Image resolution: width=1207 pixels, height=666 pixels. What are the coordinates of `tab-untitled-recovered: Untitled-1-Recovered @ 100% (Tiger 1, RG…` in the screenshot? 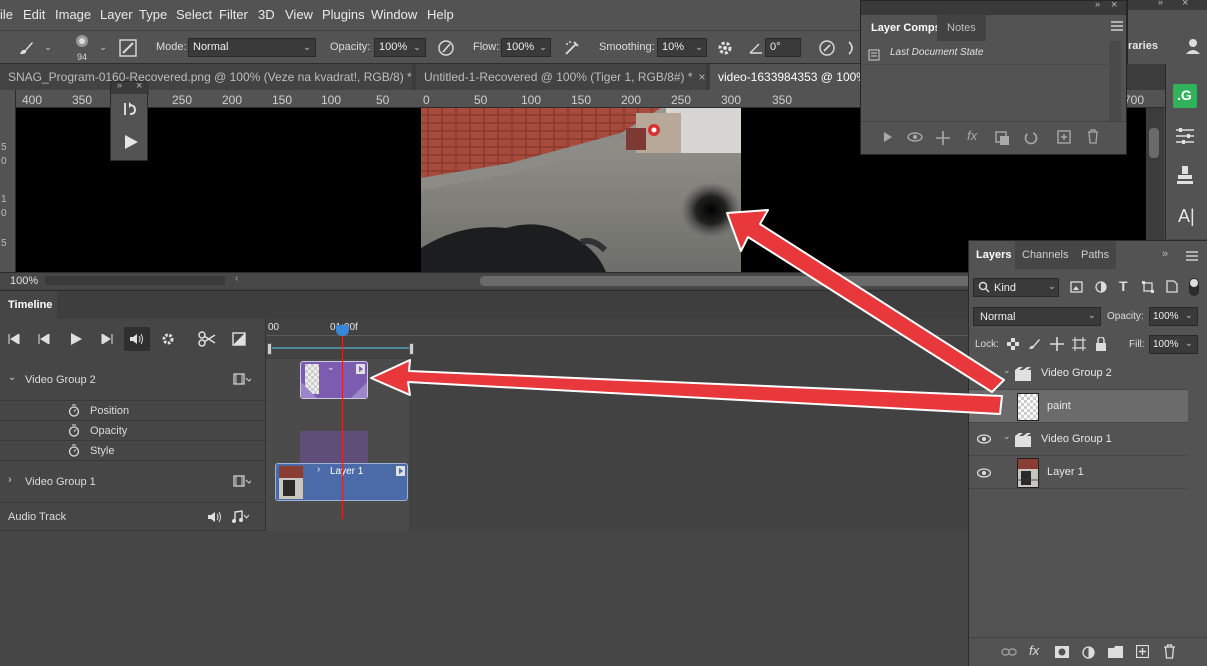 It's located at (561, 77).